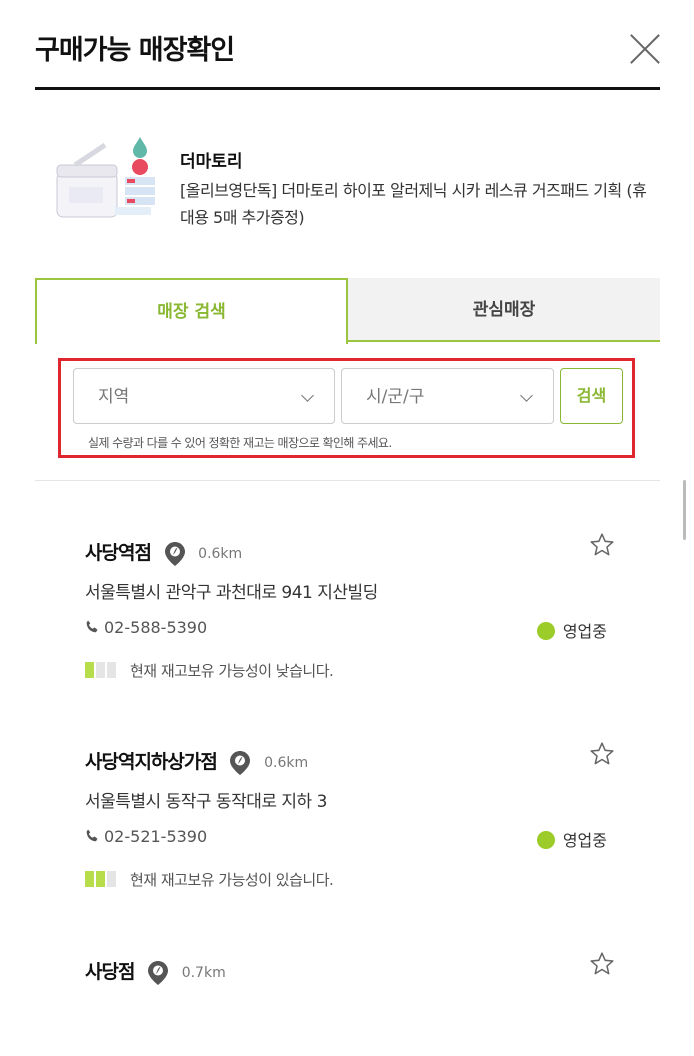 The height and width of the screenshot is (1056, 694). Describe the element at coordinates (191, 311) in the screenshot. I see `tab-store-search: 매장 검색` at that location.